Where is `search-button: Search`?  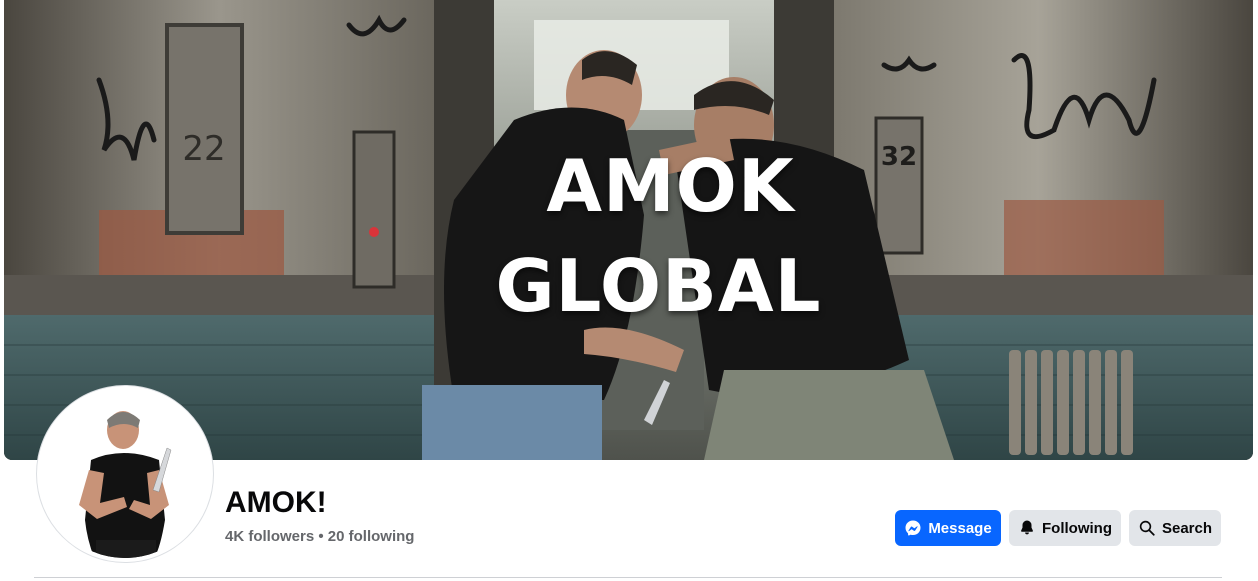
search-button: Search is located at coordinates (1175, 528).